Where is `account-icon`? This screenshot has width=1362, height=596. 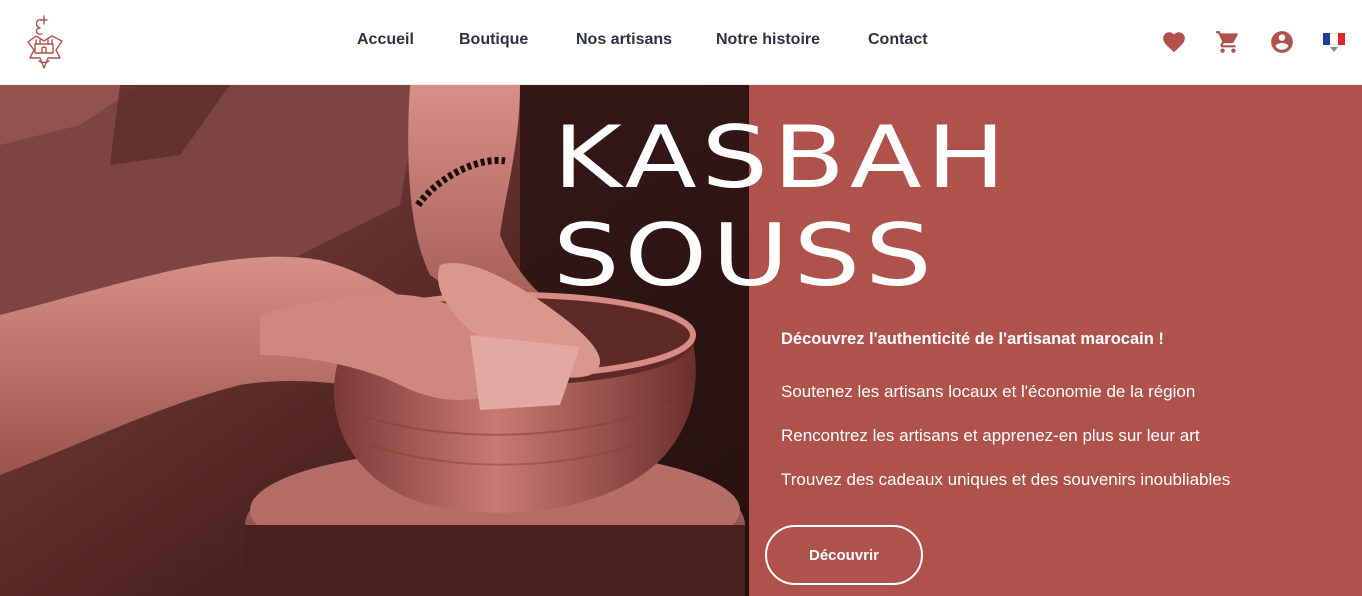 account-icon is located at coordinates (1282, 42).